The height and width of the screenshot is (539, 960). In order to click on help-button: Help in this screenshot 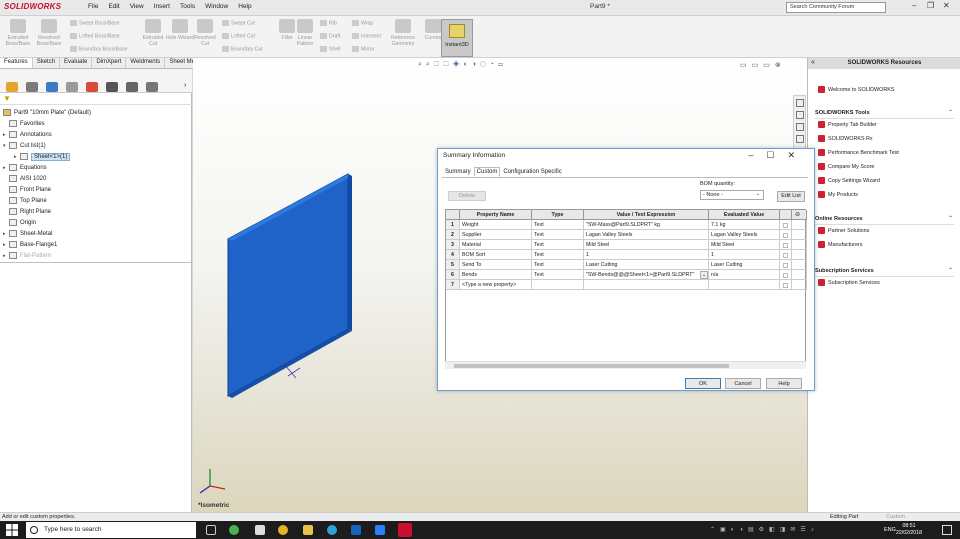, I will do `click(784, 383)`.